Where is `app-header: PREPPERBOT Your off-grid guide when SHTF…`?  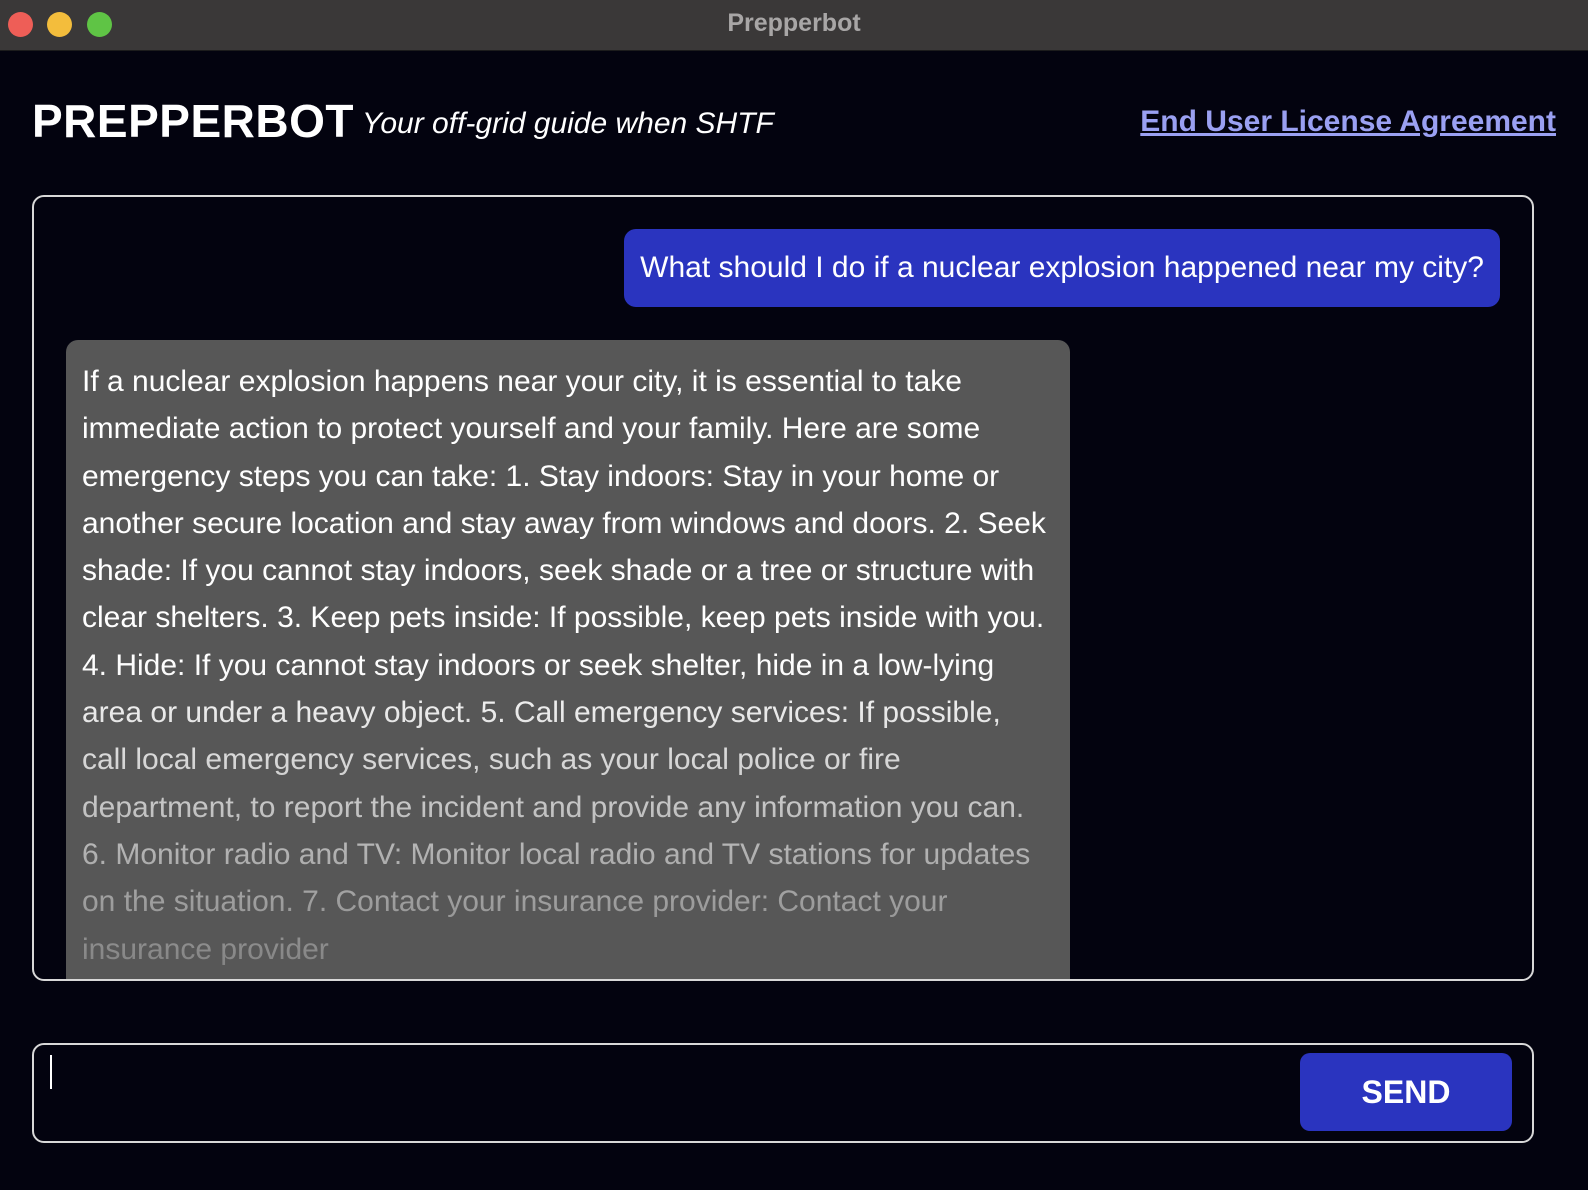 app-header: PREPPERBOT Your off-grid guide when SHTF… is located at coordinates (794, 124).